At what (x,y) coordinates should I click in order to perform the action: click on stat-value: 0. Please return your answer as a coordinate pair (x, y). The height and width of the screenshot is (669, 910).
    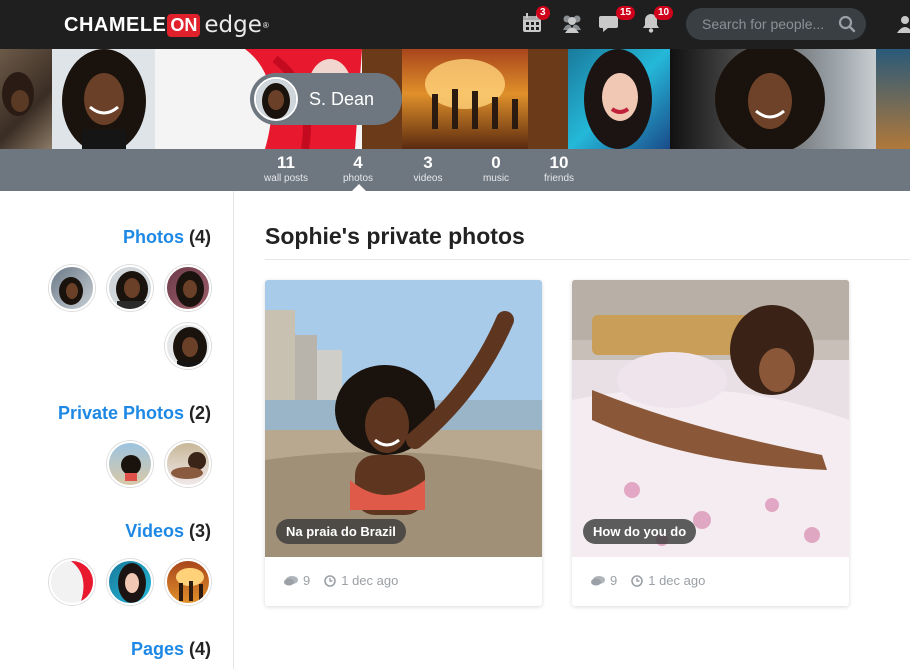
    Looking at the image, I should click on (496, 162).